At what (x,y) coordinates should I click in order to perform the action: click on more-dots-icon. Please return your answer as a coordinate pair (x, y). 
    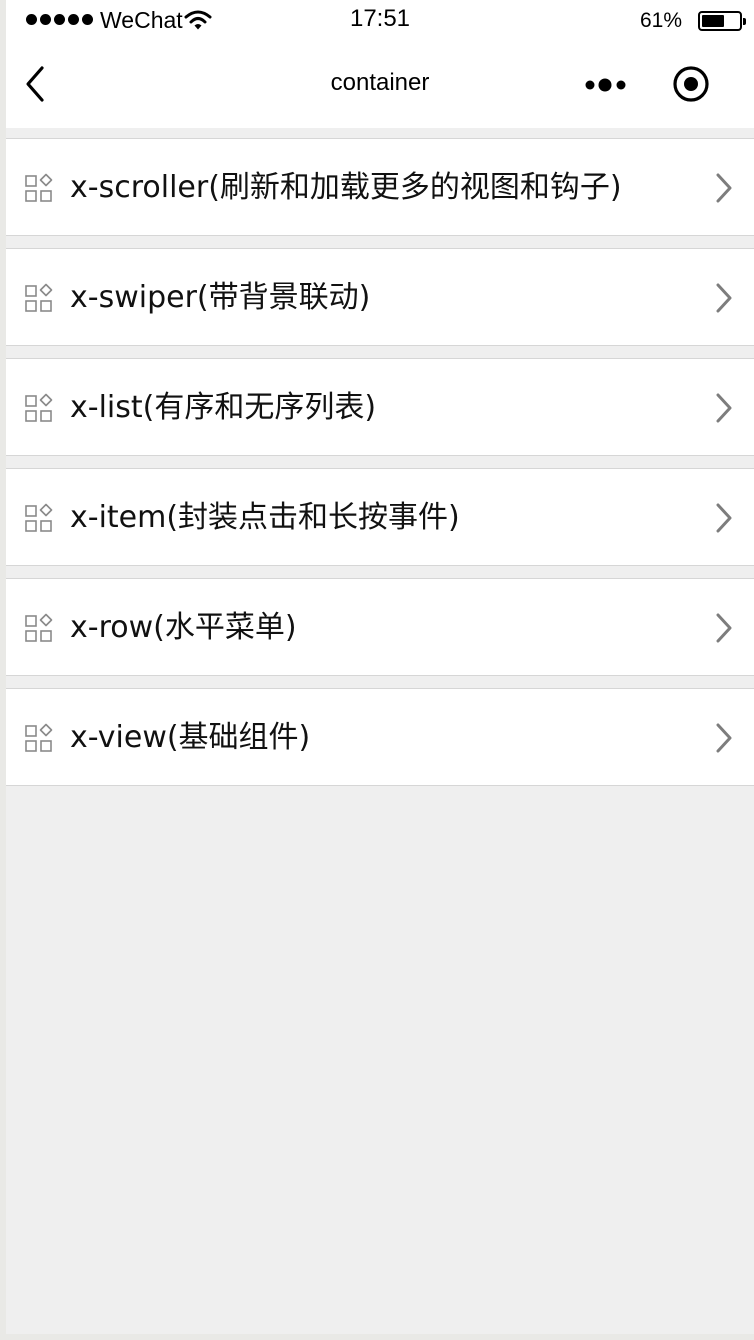
    Looking at the image, I should click on (606, 85).